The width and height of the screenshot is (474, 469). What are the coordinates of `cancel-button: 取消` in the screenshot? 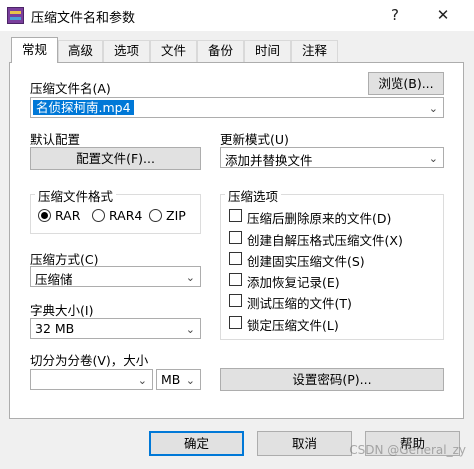 It's located at (304, 443).